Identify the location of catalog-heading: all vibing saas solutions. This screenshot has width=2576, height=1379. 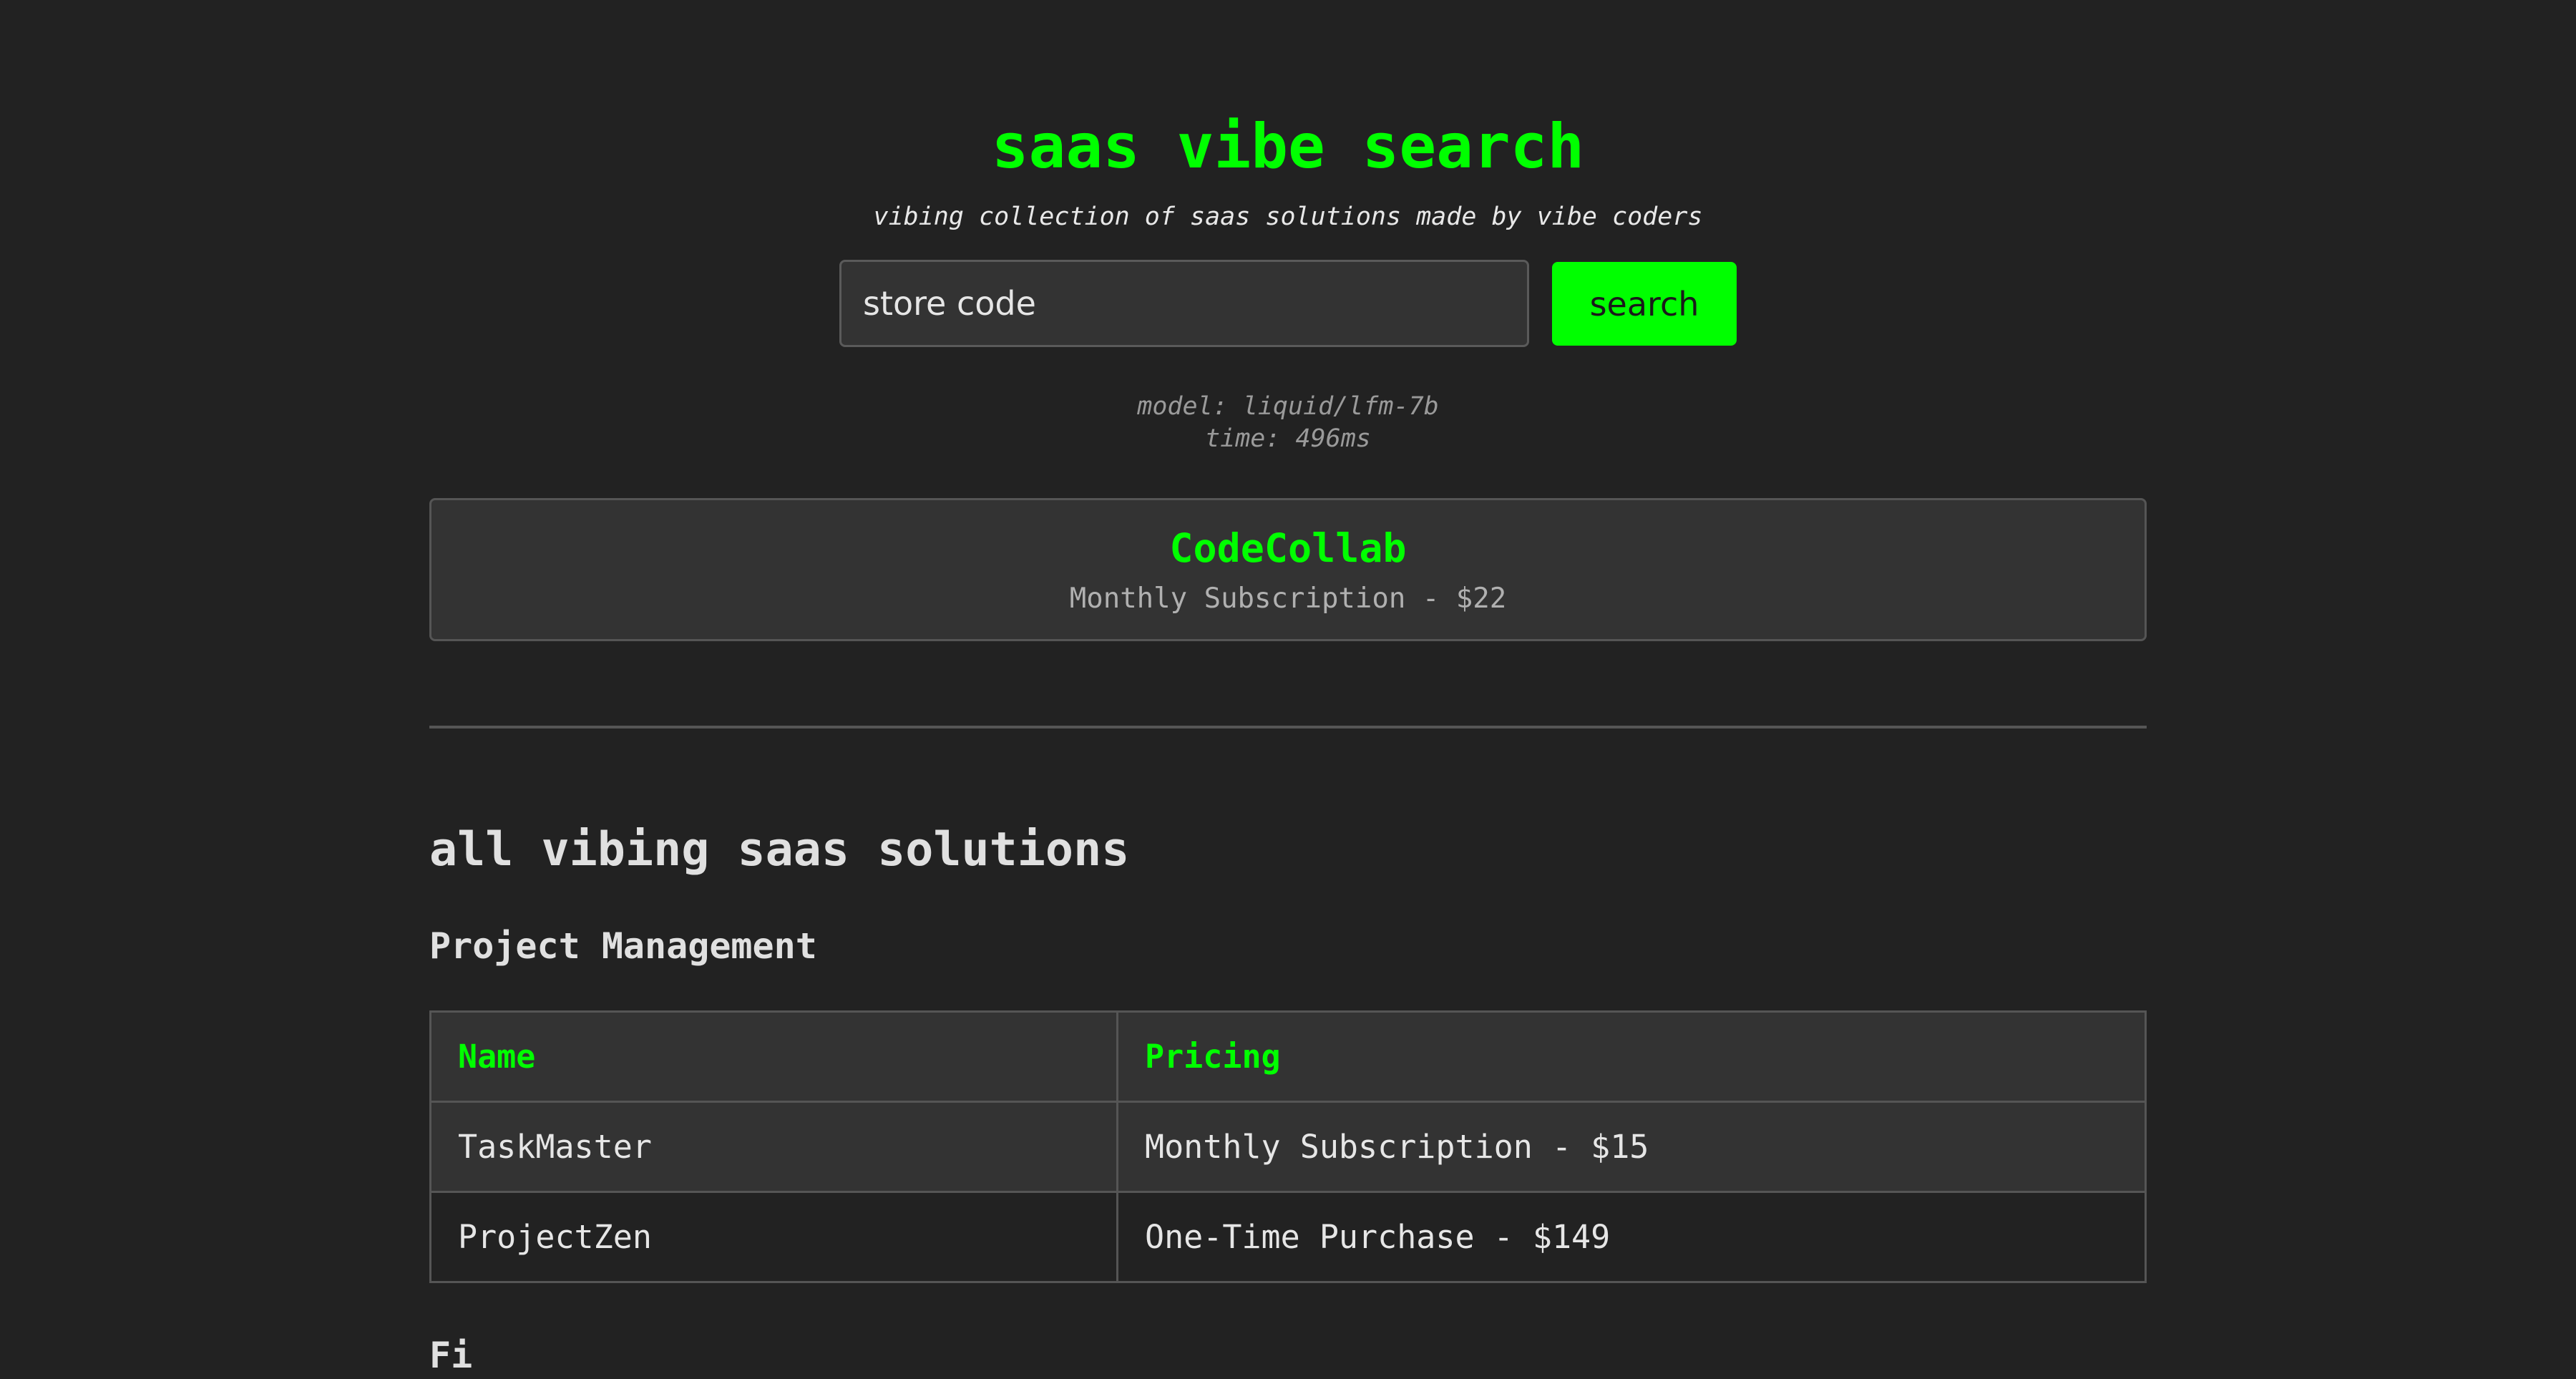
(779, 850).